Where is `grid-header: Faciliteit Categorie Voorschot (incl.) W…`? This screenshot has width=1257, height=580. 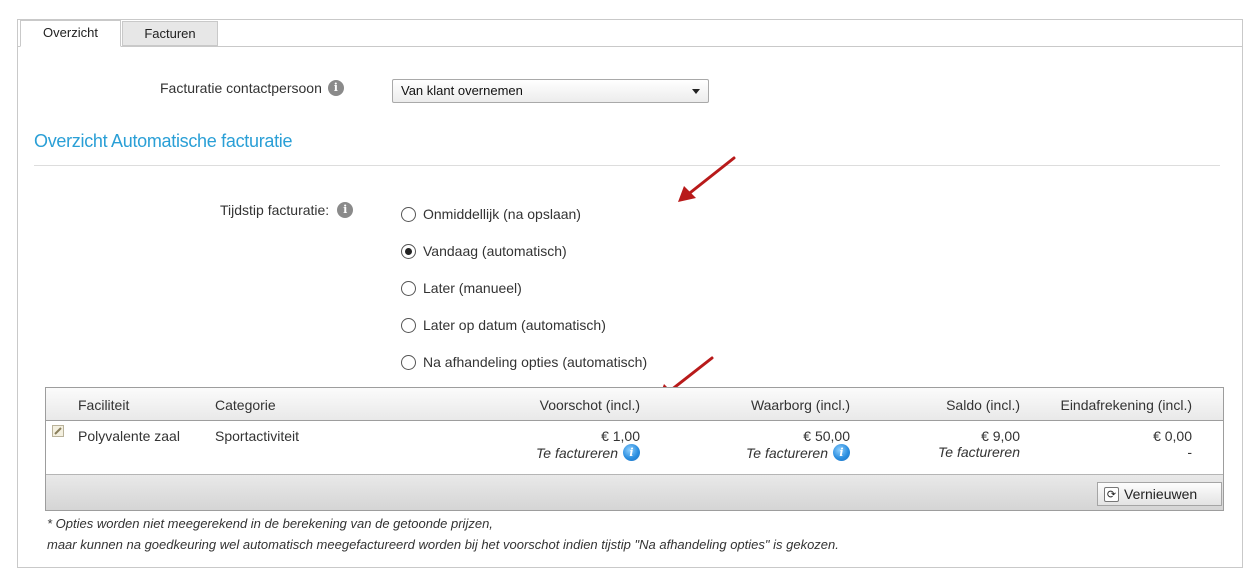 grid-header: Faciliteit Categorie Voorschot (incl.) W… is located at coordinates (634, 404).